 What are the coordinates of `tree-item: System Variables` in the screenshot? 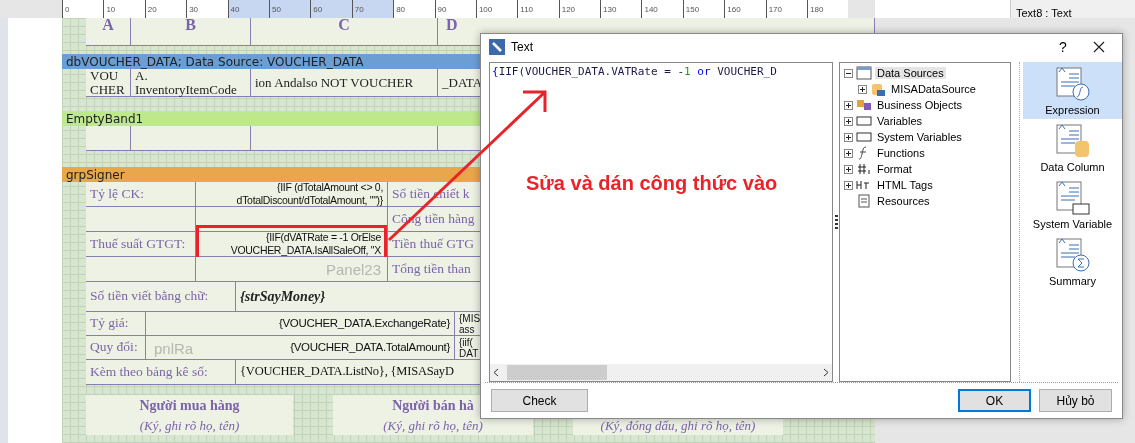 It's located at (919, 137).